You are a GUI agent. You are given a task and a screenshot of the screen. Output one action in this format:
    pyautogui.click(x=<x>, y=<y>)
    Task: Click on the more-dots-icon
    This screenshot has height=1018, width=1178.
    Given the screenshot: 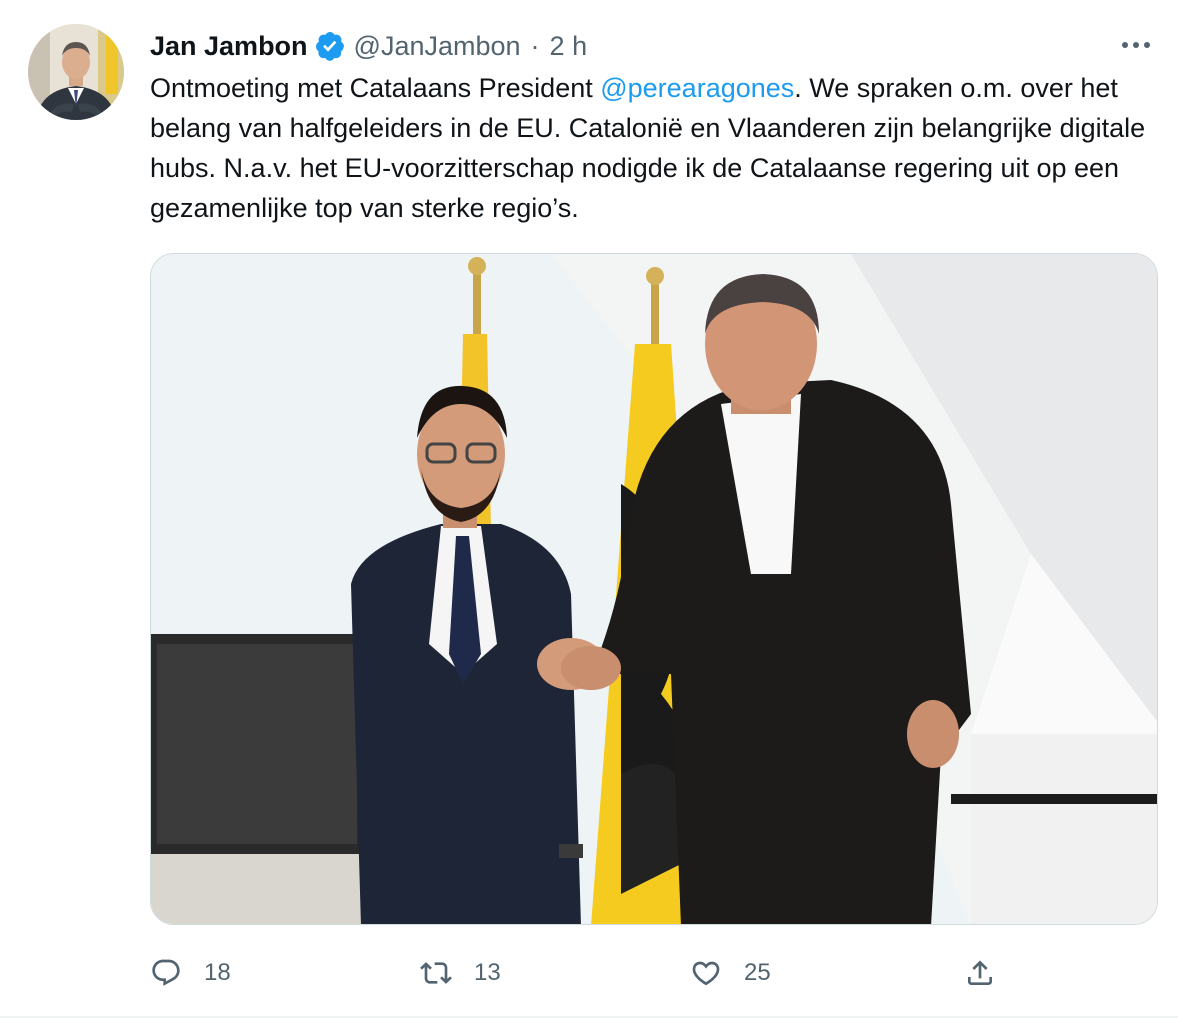 What is the action you would take?
    pyautogui.click(x=1136, y=45)
    